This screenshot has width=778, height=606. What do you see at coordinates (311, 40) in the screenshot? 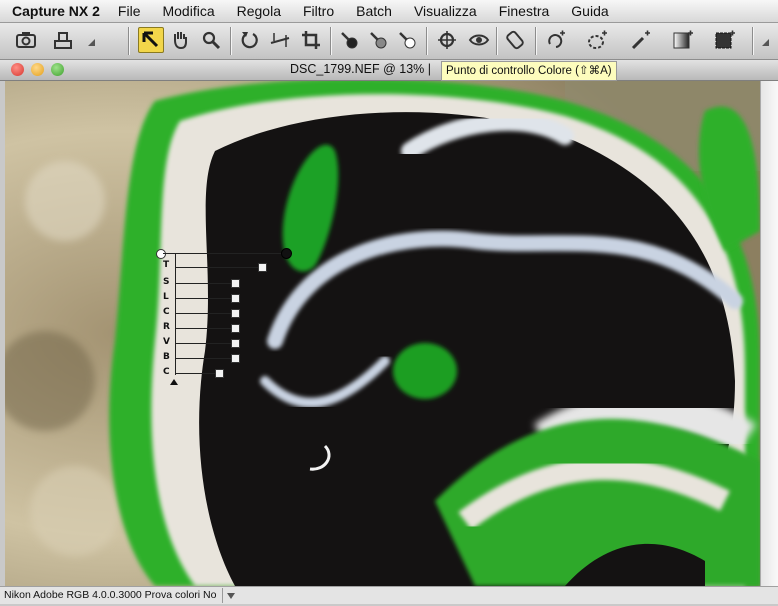
I see `crop-icon` at bounding box center [311, 40].